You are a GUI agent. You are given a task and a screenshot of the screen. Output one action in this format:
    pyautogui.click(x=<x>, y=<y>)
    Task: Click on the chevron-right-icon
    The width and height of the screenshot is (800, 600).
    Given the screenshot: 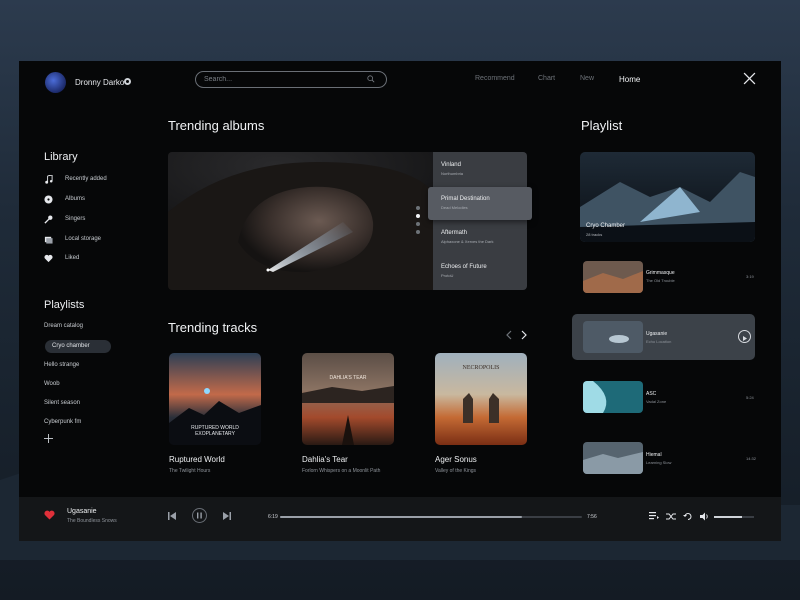 What is the action you would take?
    pyautogui.click(x=524, y=335)
    